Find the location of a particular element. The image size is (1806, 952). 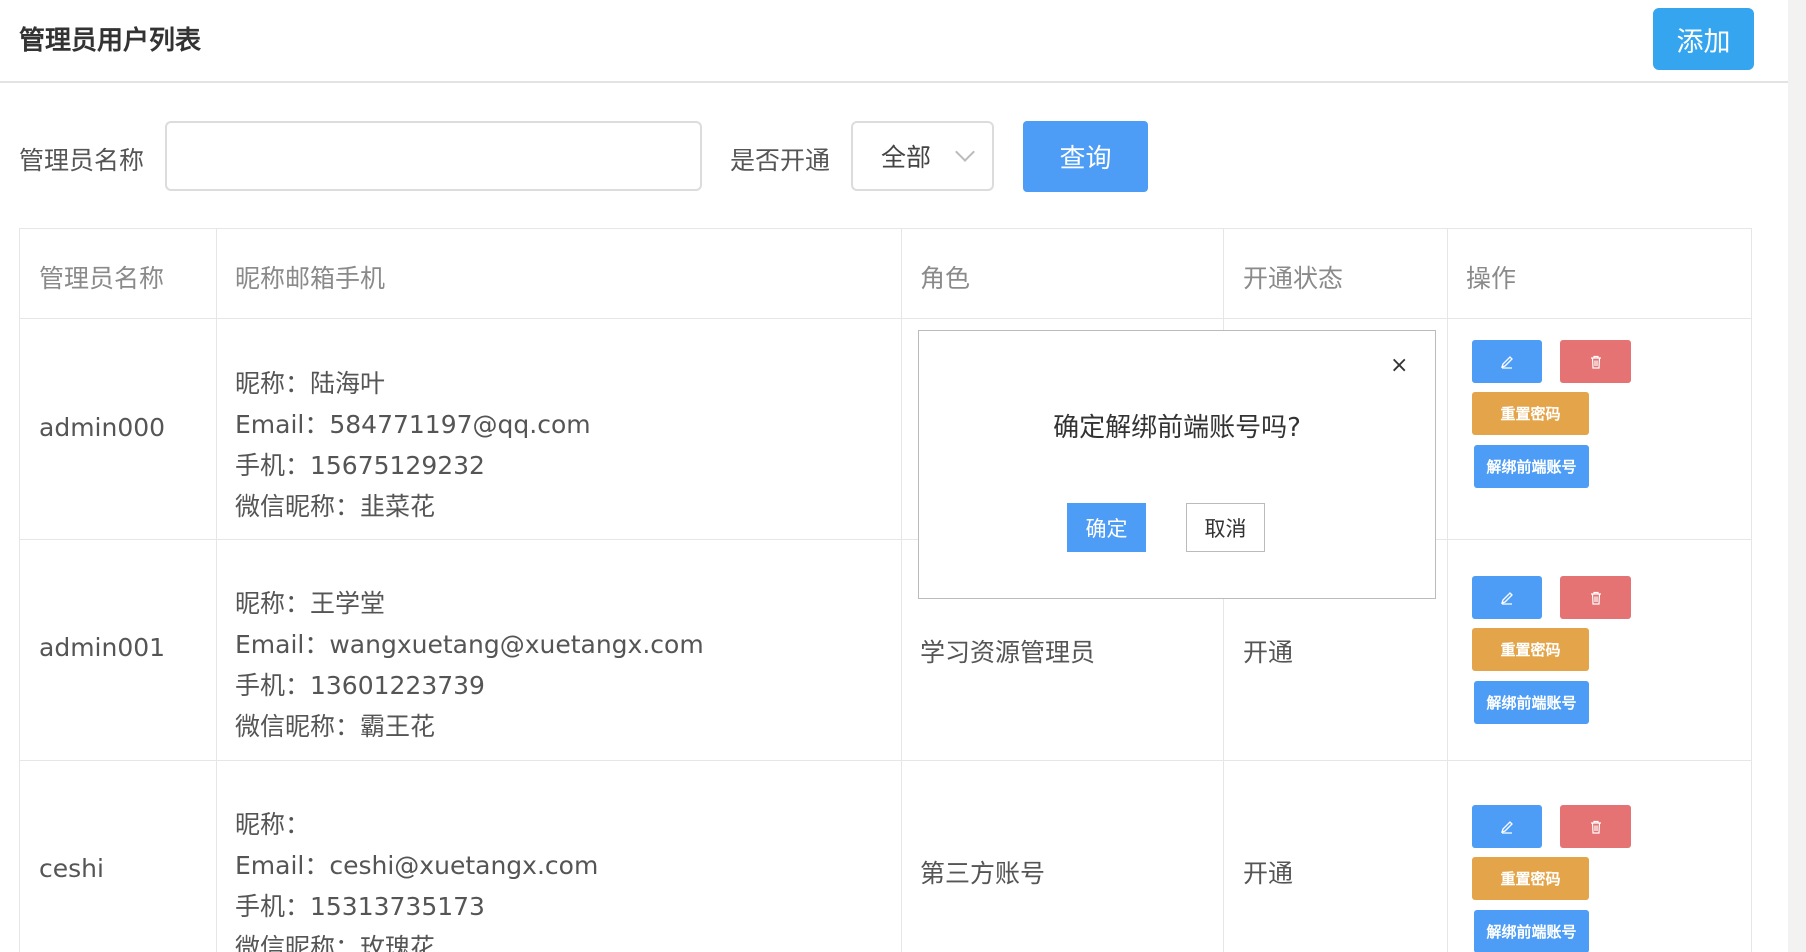

nickname-text: 昵称： is located at coordinates (273, 824).